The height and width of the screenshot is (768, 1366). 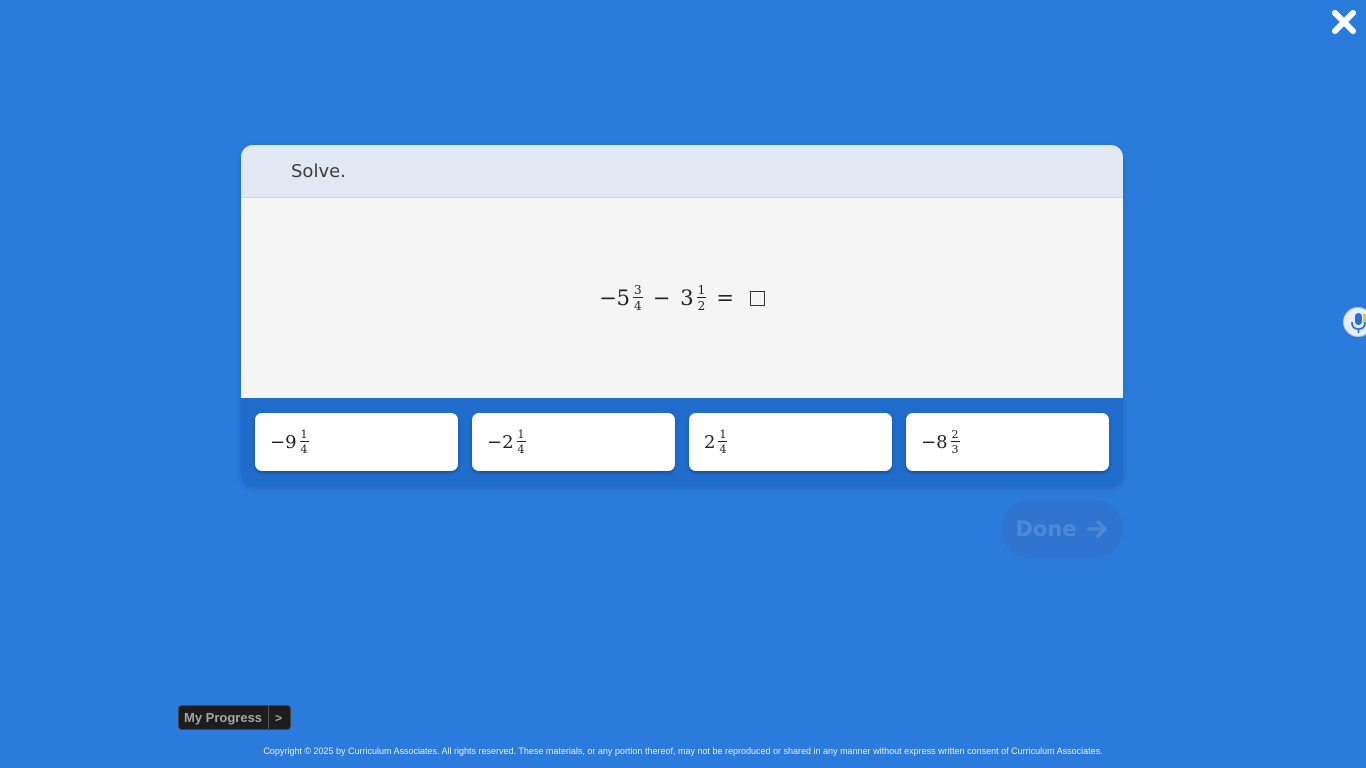 I want to click on question-header: Solve., so click(x=682, y=171).